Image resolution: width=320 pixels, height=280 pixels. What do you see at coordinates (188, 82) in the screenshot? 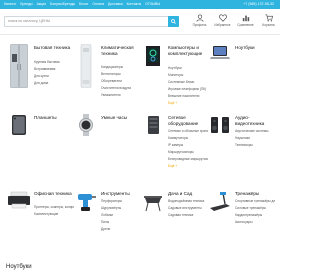
I see `subcategory-link: Системные блоки` at bounding box center [188, 82].